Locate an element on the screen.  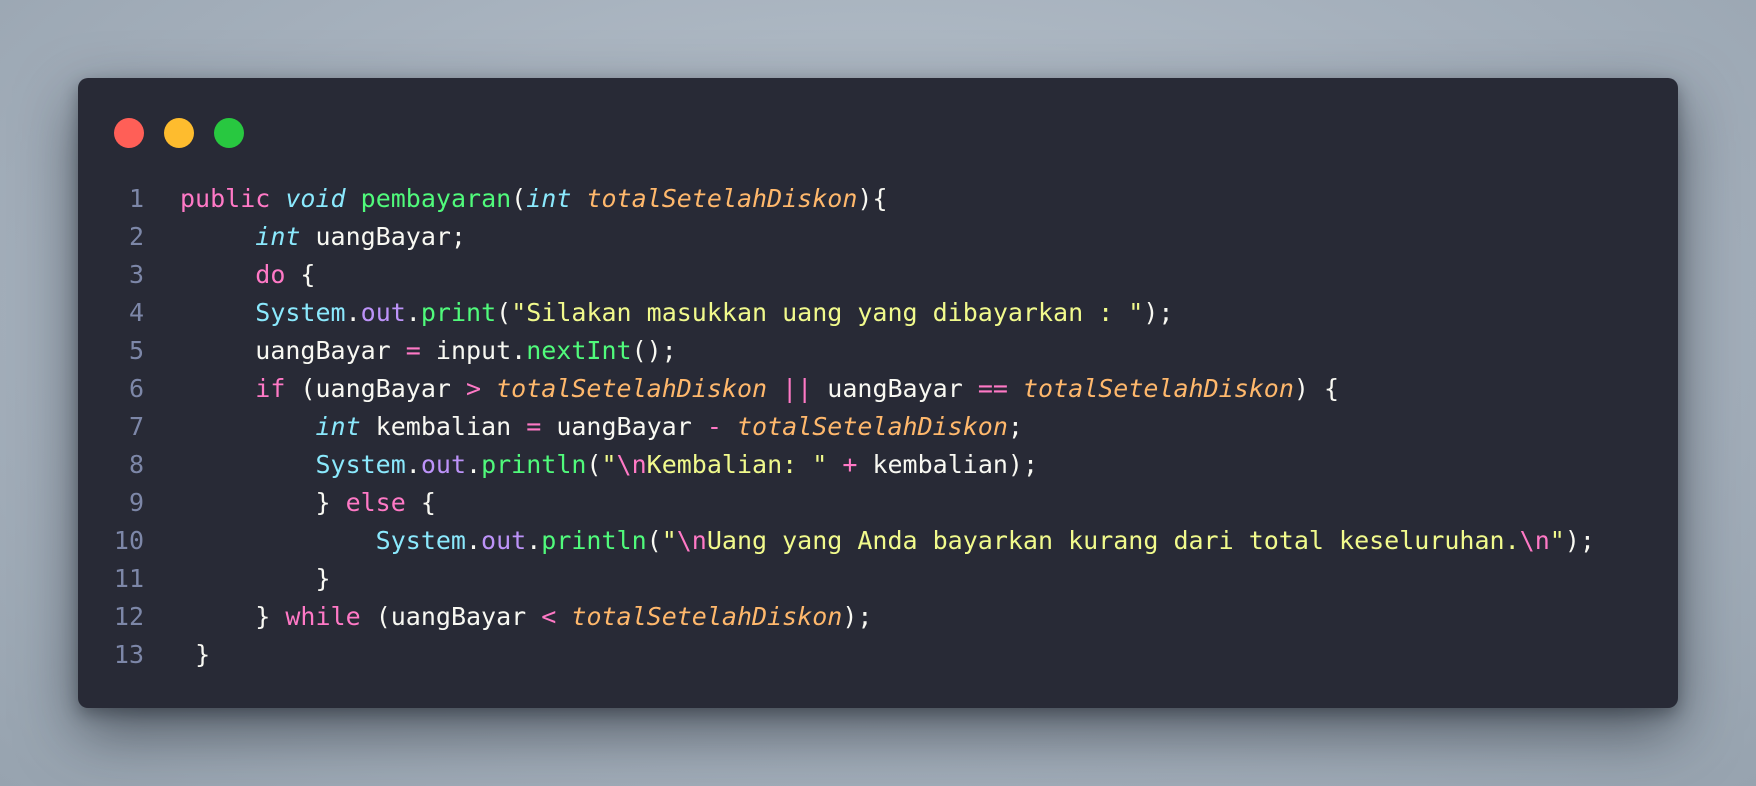
code-line: 3 do { is located at coordinates (836, 275).